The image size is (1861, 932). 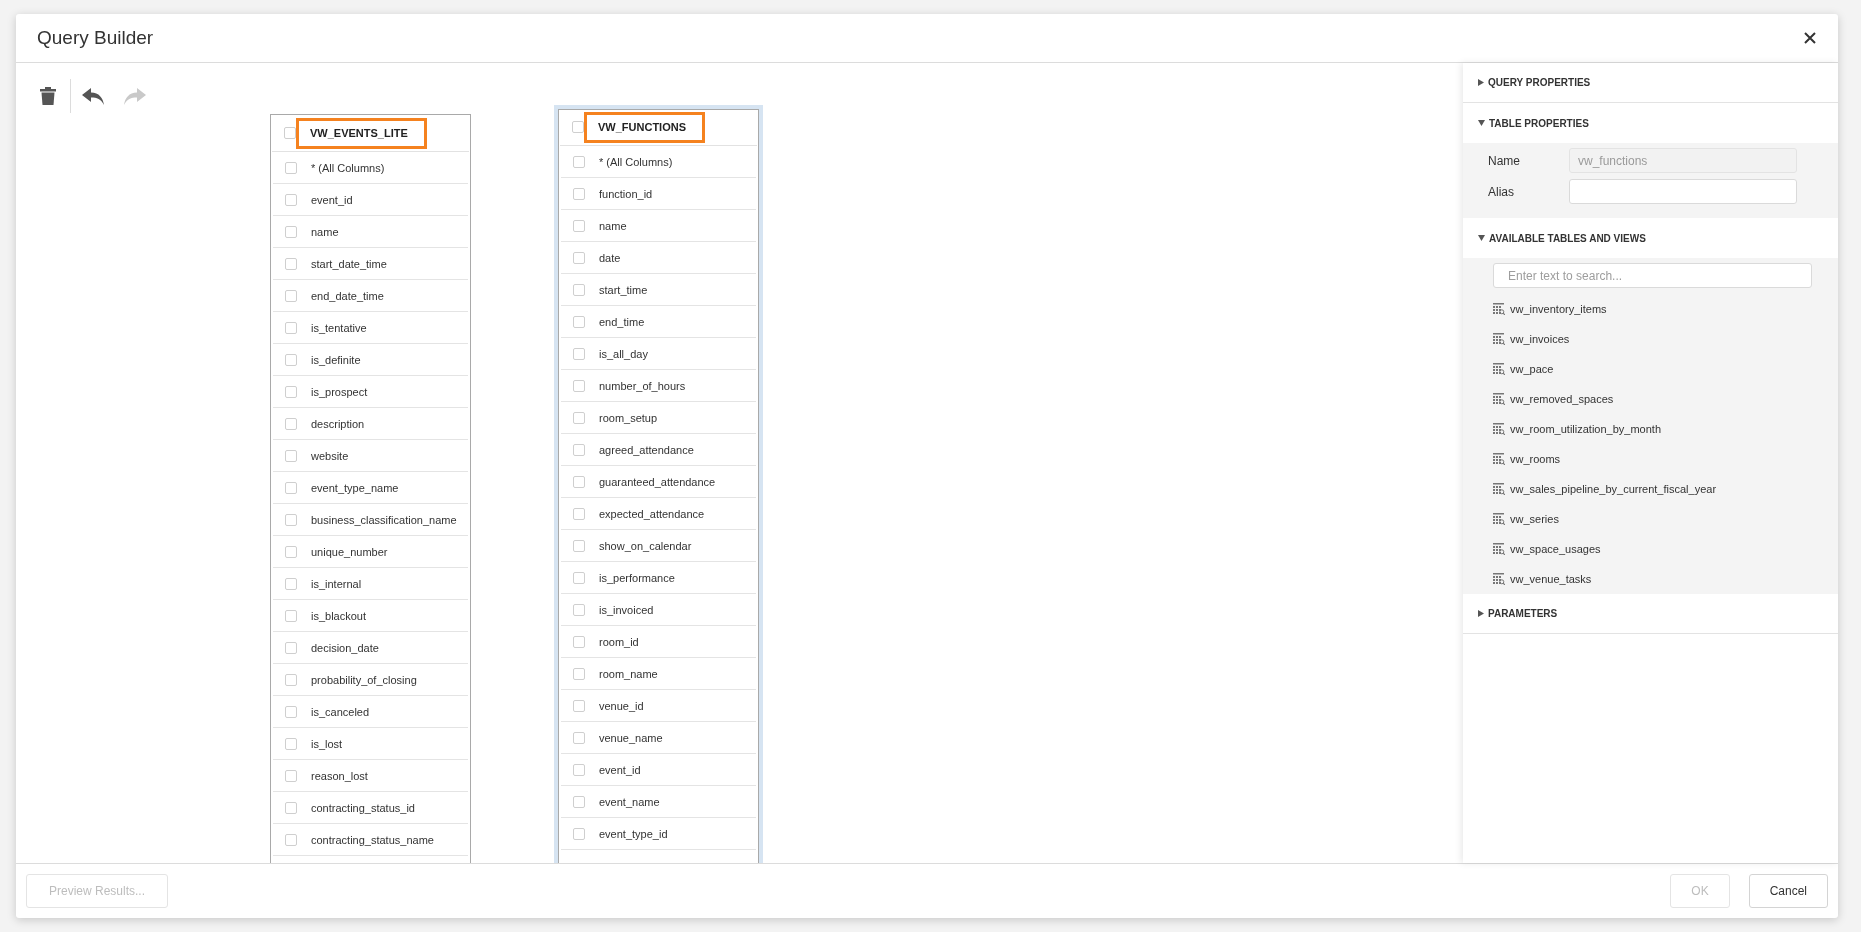 What do you see at coordinates (646, 449) in the screenshot?
I see `column-name: agreed_attendance` at bounding box center [646, 449].